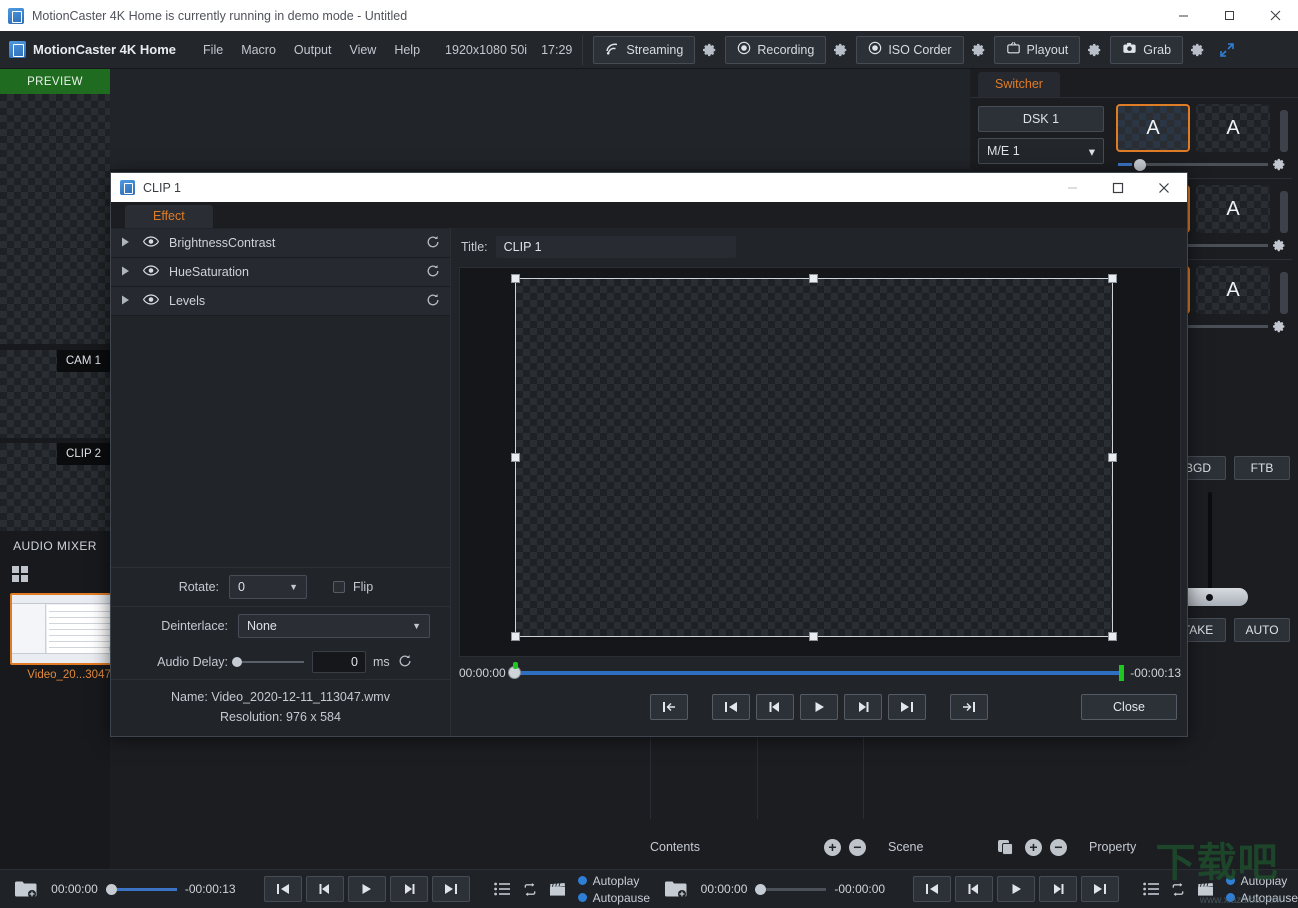 This screenshot has height=908, width=1298. What do you see at coordinates (615, 247) in the screenshot?
I see `title-input: CLIP 1` at bounding box center [615, 247].